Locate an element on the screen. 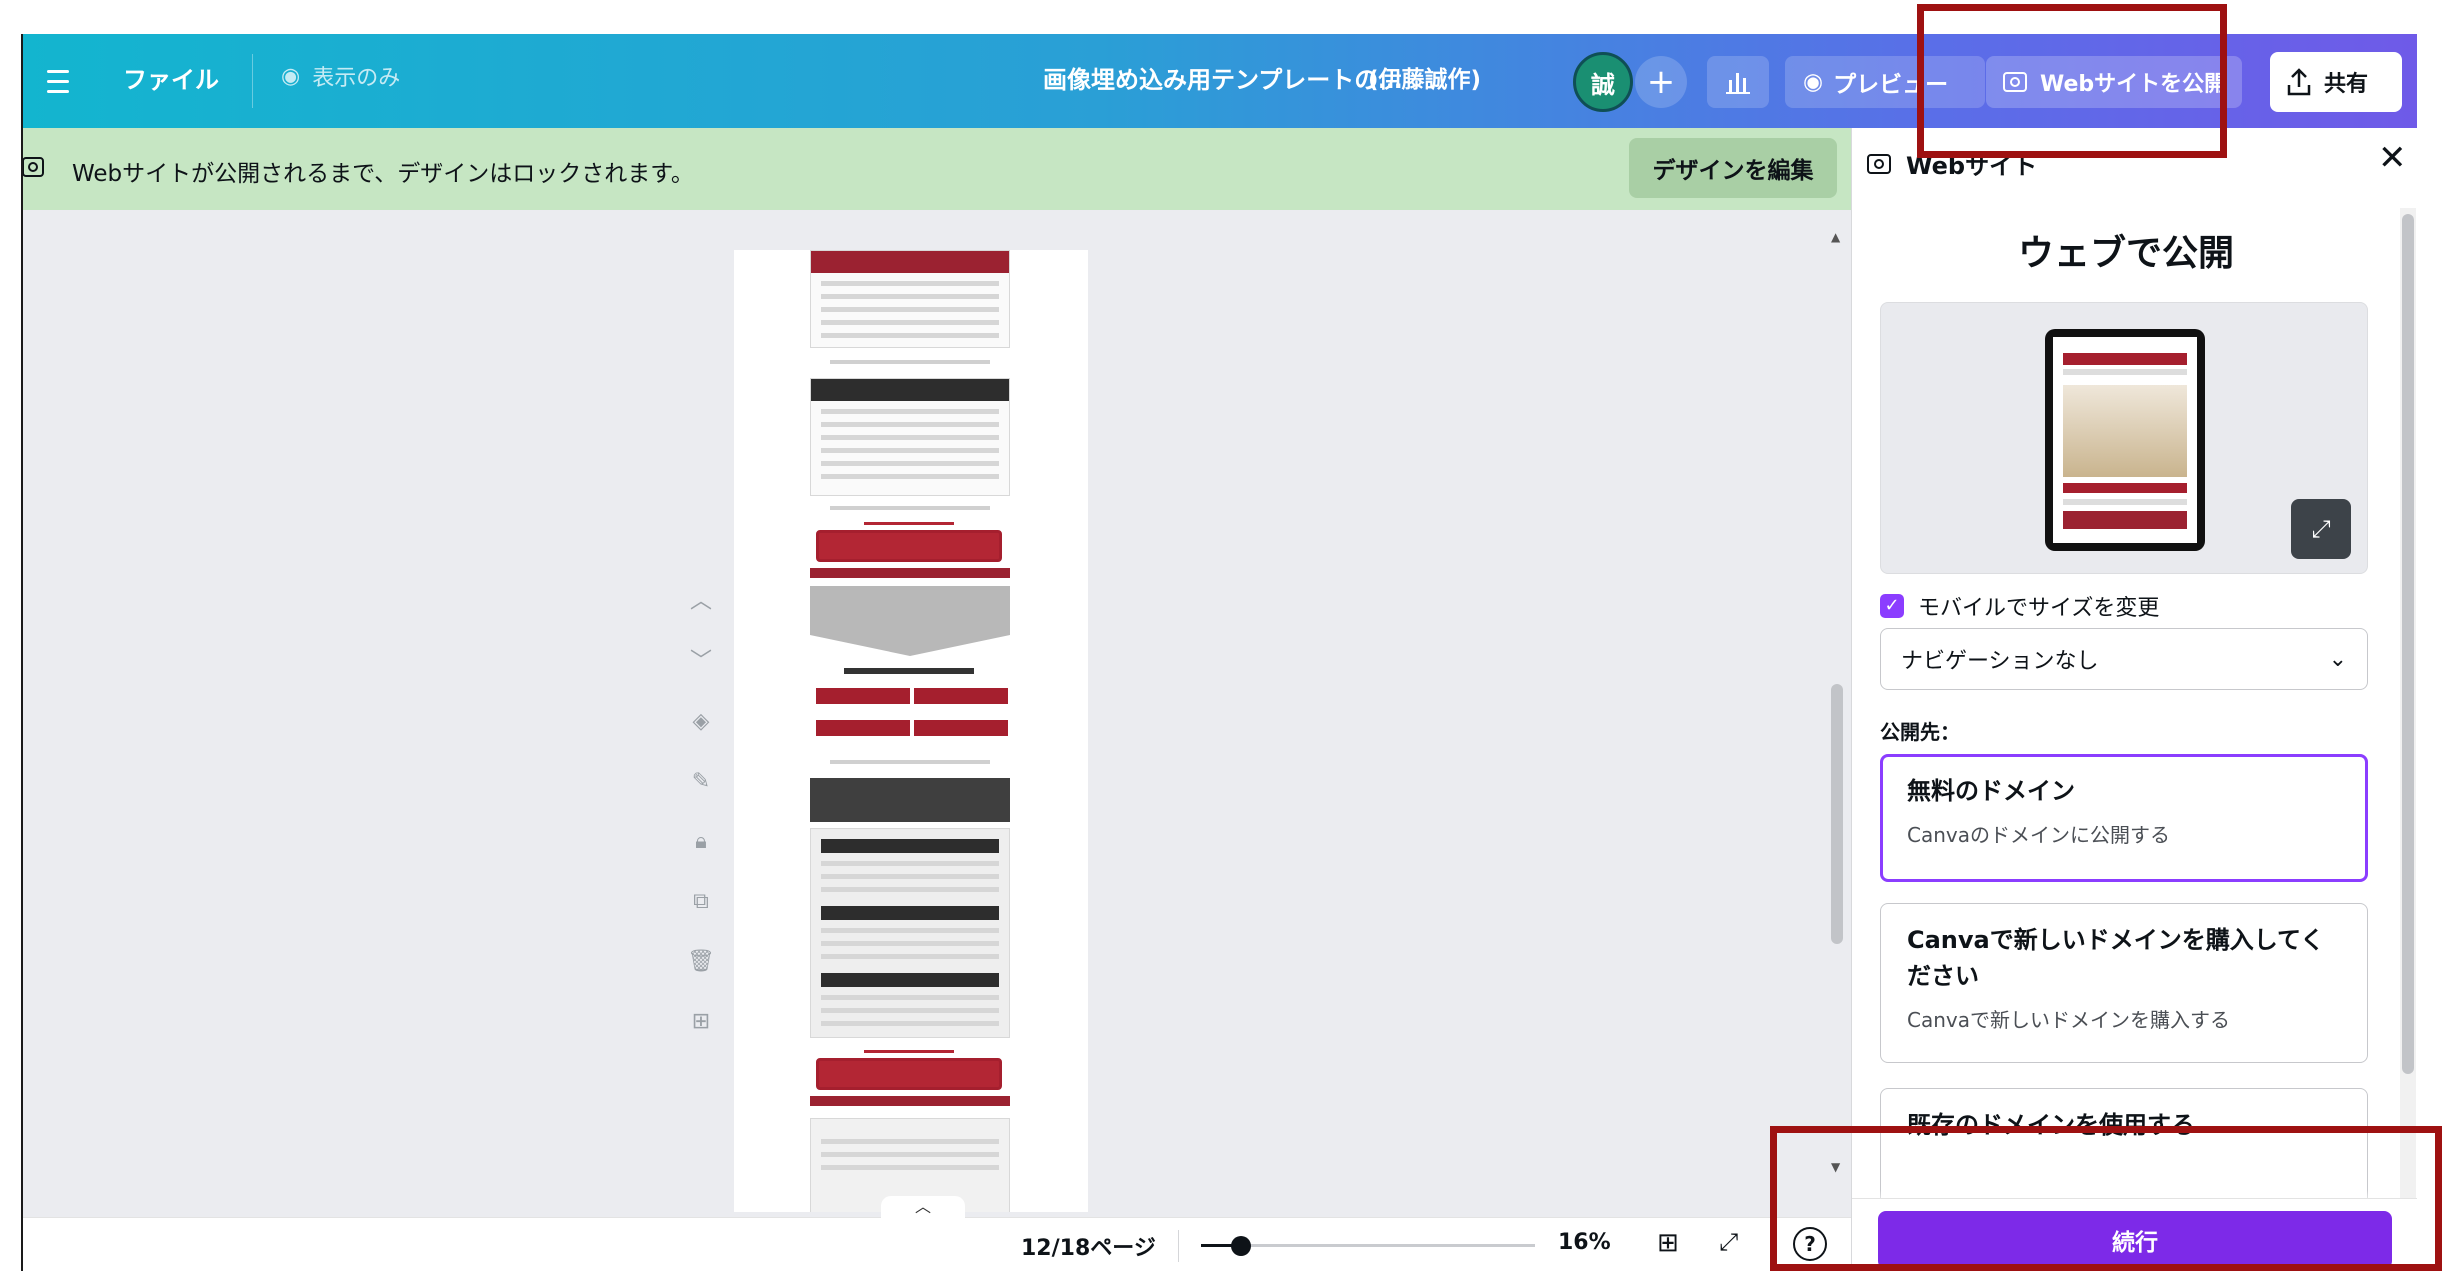  page-thumbnail is located at coordinates (911, 731).